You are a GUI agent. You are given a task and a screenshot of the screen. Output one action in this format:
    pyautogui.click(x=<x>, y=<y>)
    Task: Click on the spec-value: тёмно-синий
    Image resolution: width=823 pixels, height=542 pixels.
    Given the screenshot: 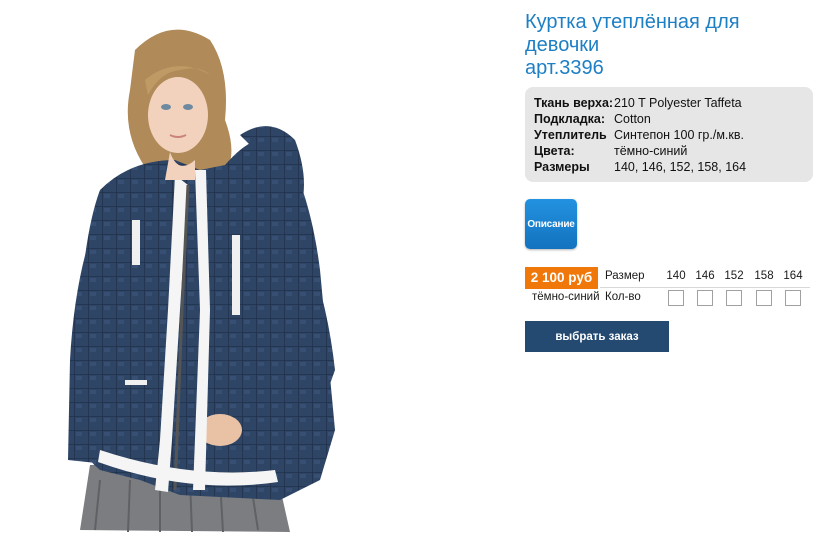 What is the action you would take?
    pyautogui.click(x=651, y=151)
    